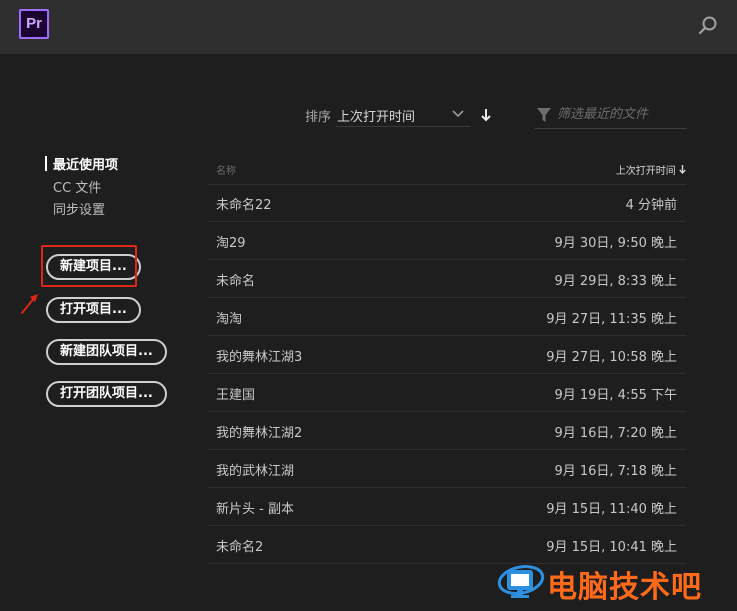 The width and height of the screenshot is (737, 611). What do you see at coordinates (611, 547) in the screenshot?
I see `file-date: 9月 15日, 10:41 晚上` at bounding box center [611, 547].